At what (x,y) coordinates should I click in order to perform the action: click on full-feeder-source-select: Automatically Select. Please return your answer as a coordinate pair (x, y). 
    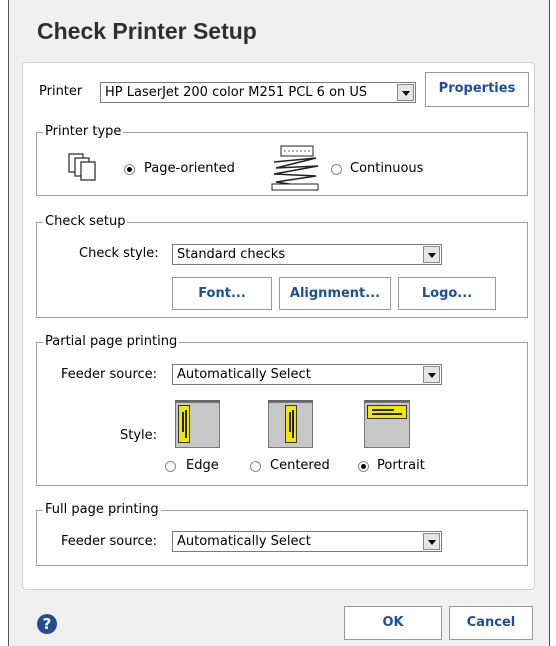
    Looking at the image, I should click on (307, 541).